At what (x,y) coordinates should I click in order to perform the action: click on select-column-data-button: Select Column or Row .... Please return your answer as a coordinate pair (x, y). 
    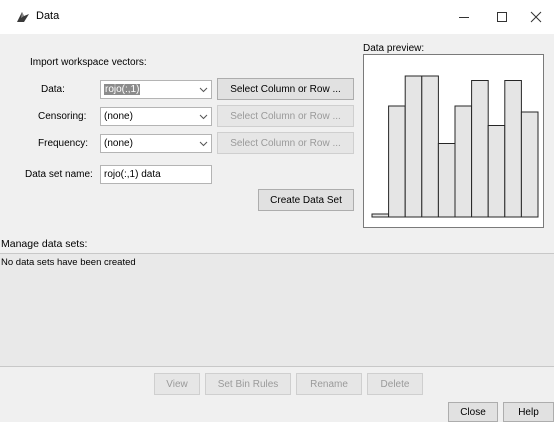
    Looking at the image, I should click on (285, 89).